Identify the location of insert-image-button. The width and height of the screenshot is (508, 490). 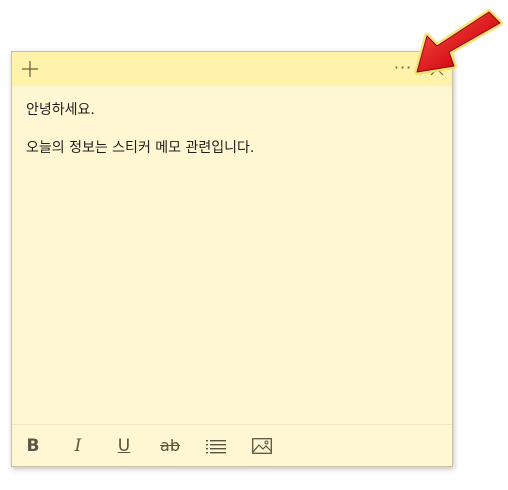
(262, 445).